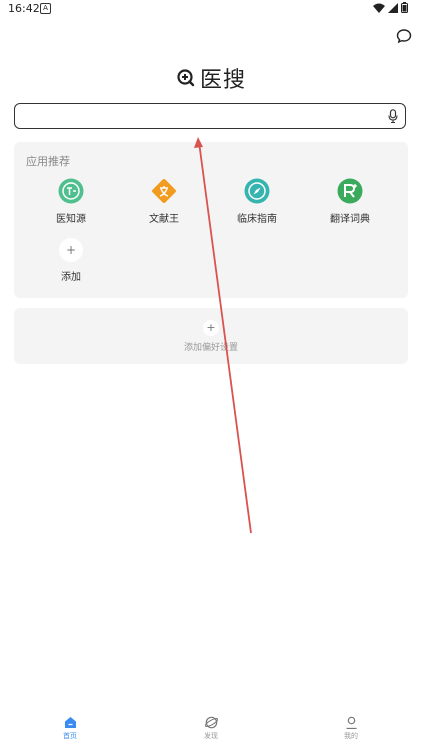  What do you see at coordinates (205, 117) in the screenshot?
I see `search-input` at bounding box center [205, 117].